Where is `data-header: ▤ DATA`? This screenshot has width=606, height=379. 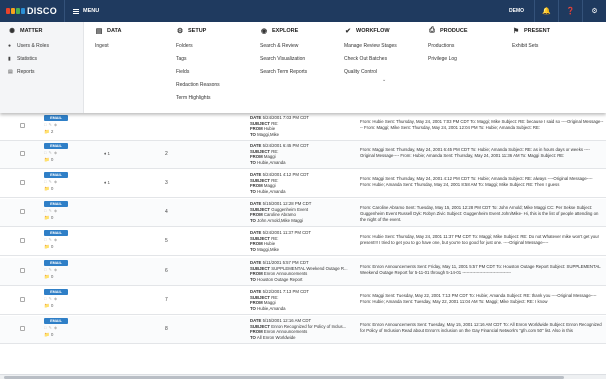 data-header: ▤ DATA is located at coordinates (108, 31).